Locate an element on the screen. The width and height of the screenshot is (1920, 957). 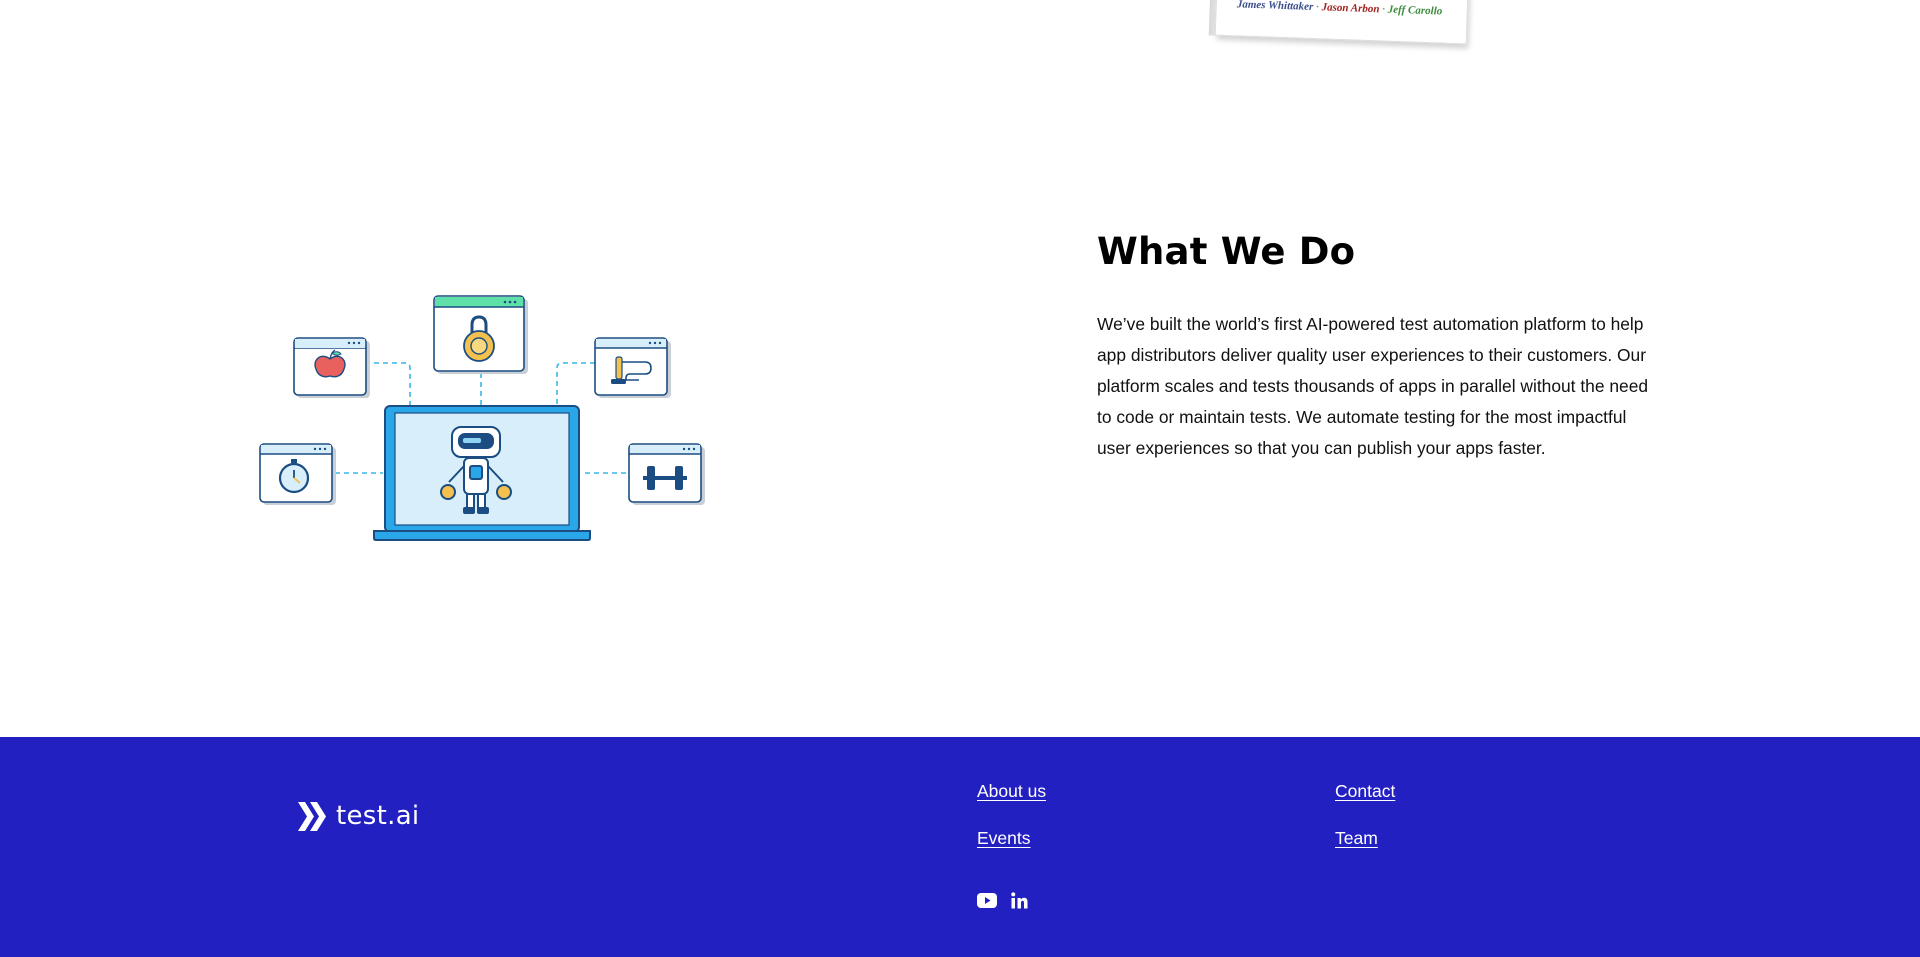
padlock-window-icon is located at coordinates (480, 334).